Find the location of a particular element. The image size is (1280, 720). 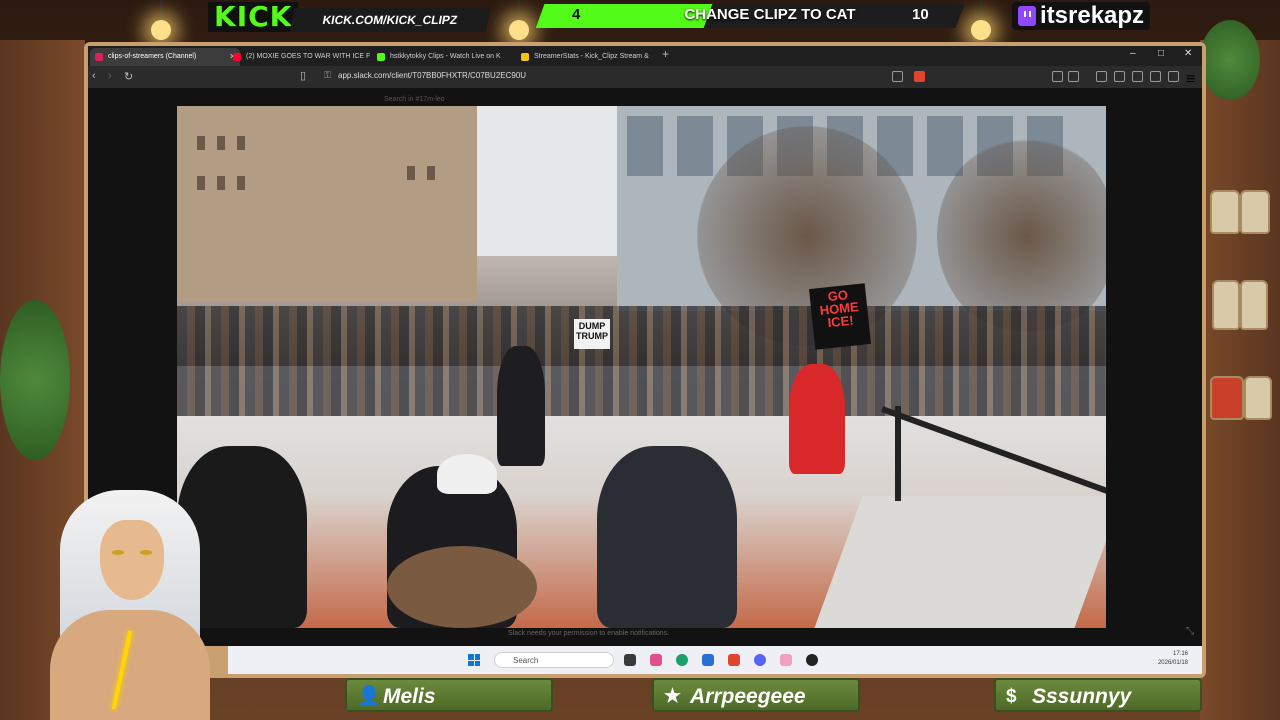

vtuber-avatar is located at coordinates (125, 600).